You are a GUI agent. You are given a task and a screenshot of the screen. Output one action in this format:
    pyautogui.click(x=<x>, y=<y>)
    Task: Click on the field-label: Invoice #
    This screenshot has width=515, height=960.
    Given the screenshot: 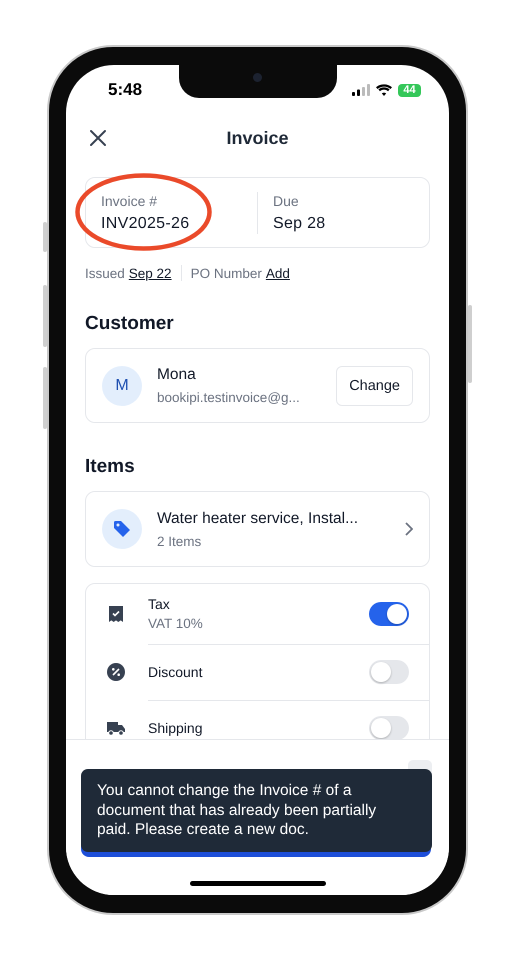 What is the action you would take?
    pyautogui.click(x=129, y=200)
    